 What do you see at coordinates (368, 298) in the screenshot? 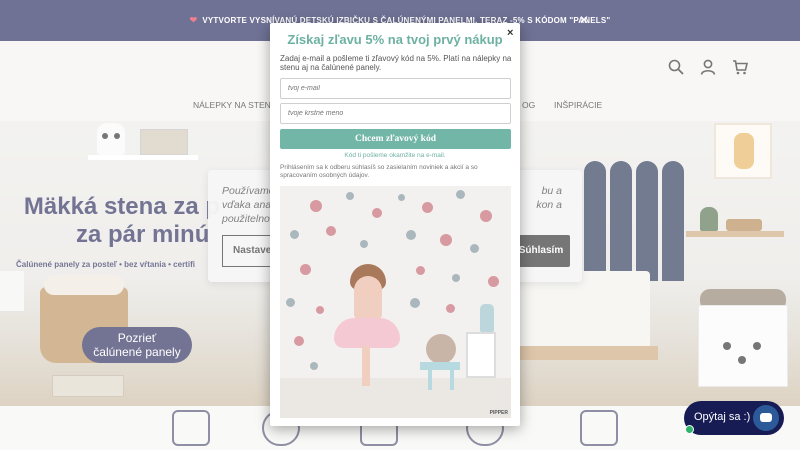
I see `ballerina-body` at bounding box center [368, 298].